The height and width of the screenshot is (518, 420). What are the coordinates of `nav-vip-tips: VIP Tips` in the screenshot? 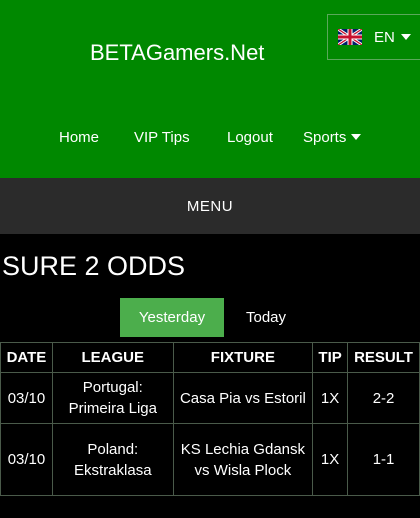 It's located at (162, 137).